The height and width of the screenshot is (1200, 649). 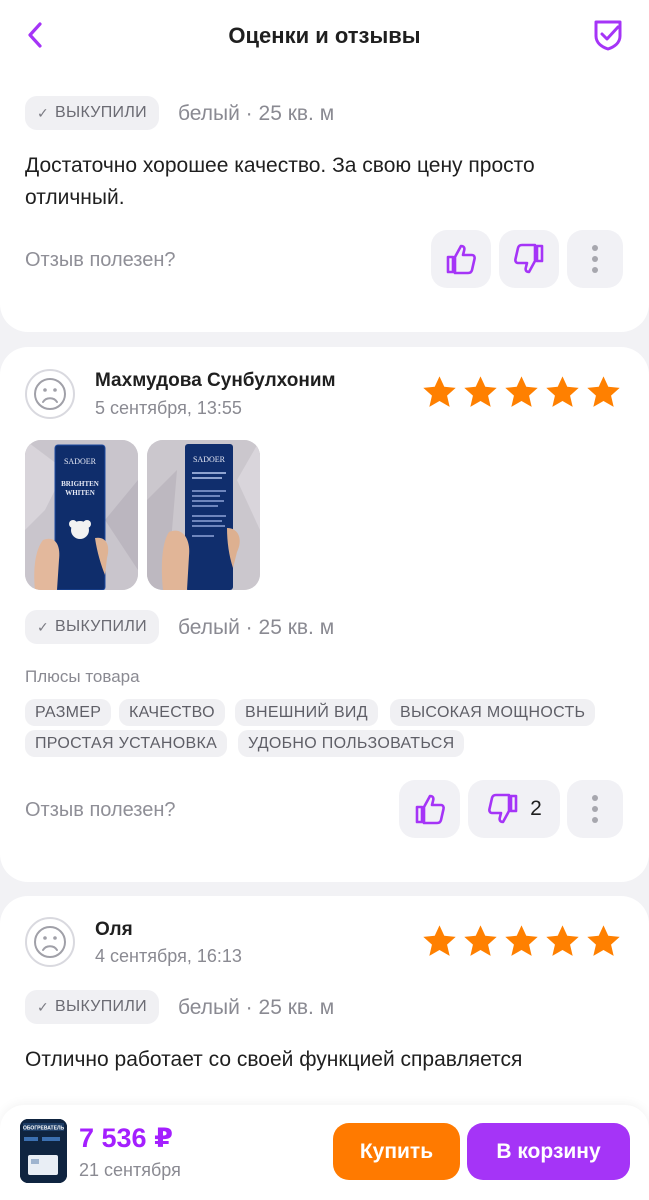 What do you see at coordinates (168, 956) in the screenshot?
I see `review-date: 4 сентября, 16:13` at bounding box center [168, 956].